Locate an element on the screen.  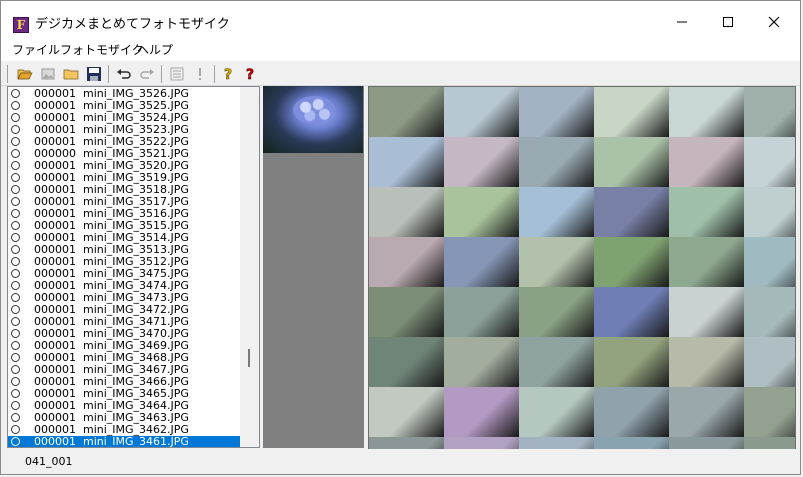
help-icon: ? is located at coordinates (228, 74).